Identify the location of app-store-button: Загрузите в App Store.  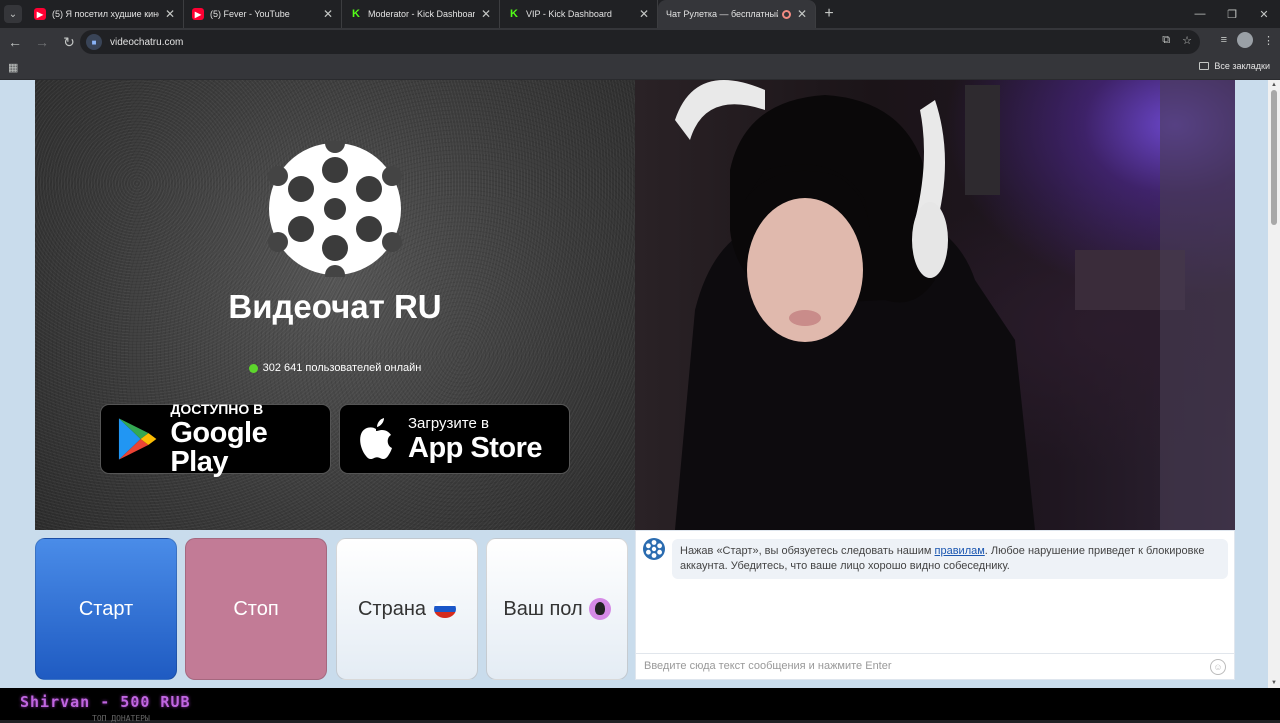
(454, 439).